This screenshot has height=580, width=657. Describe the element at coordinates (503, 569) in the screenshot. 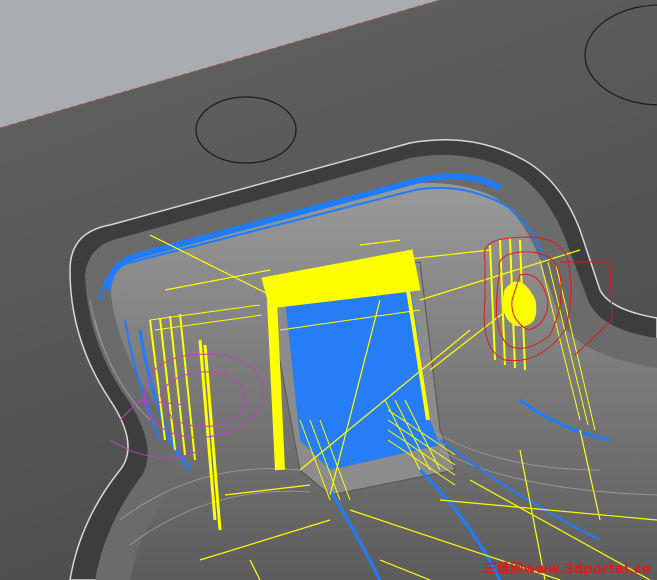

I see `watermark-cn-text: 三维网` at that location.